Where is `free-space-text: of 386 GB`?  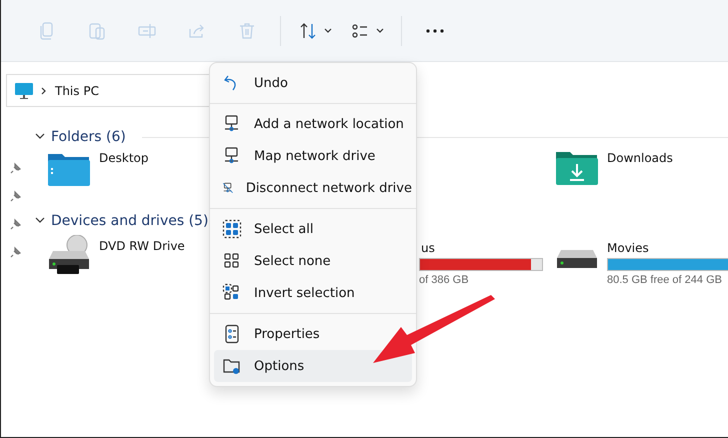 free-space-text: of 386 GB is located at coordinates (444, 280).